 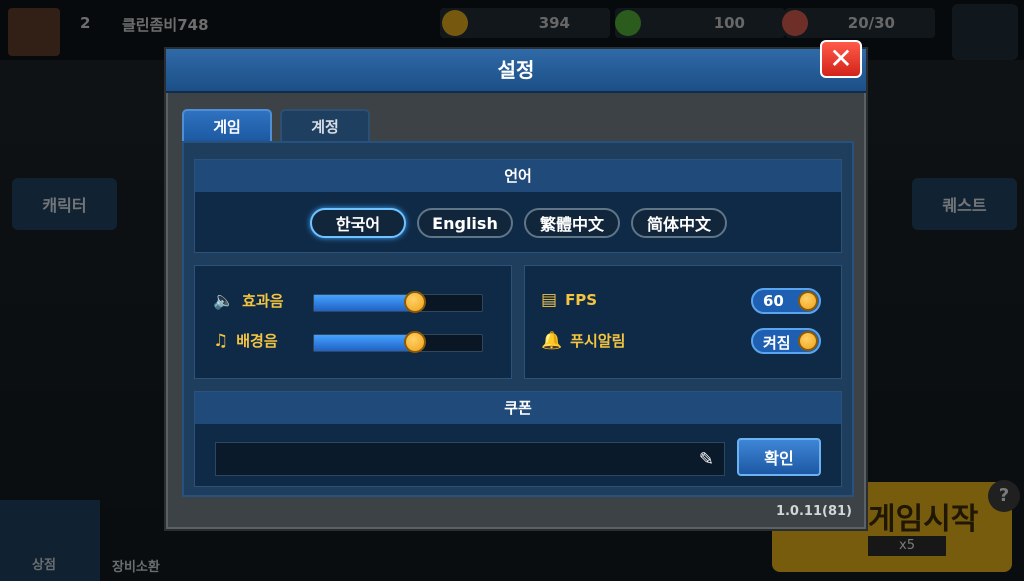 What do you see at coordinates (224, 300) in the screenshot?
I see `speaker-icon: 🔈` at bounding box center [224, 300].